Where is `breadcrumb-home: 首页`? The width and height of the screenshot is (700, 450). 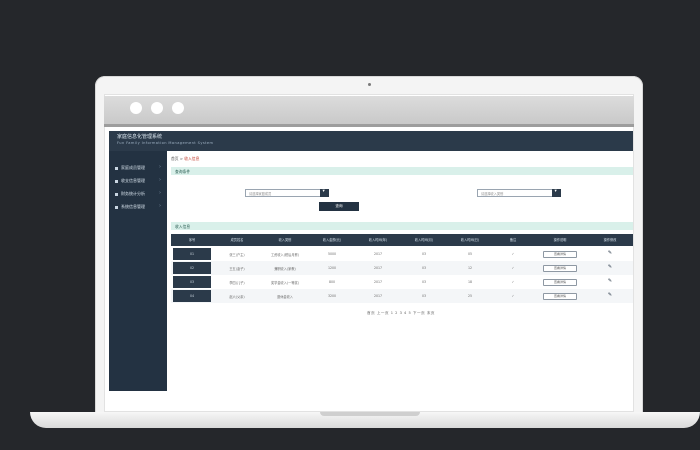
breadcrumb-home: 首页 is located at coordinates (175, 158).